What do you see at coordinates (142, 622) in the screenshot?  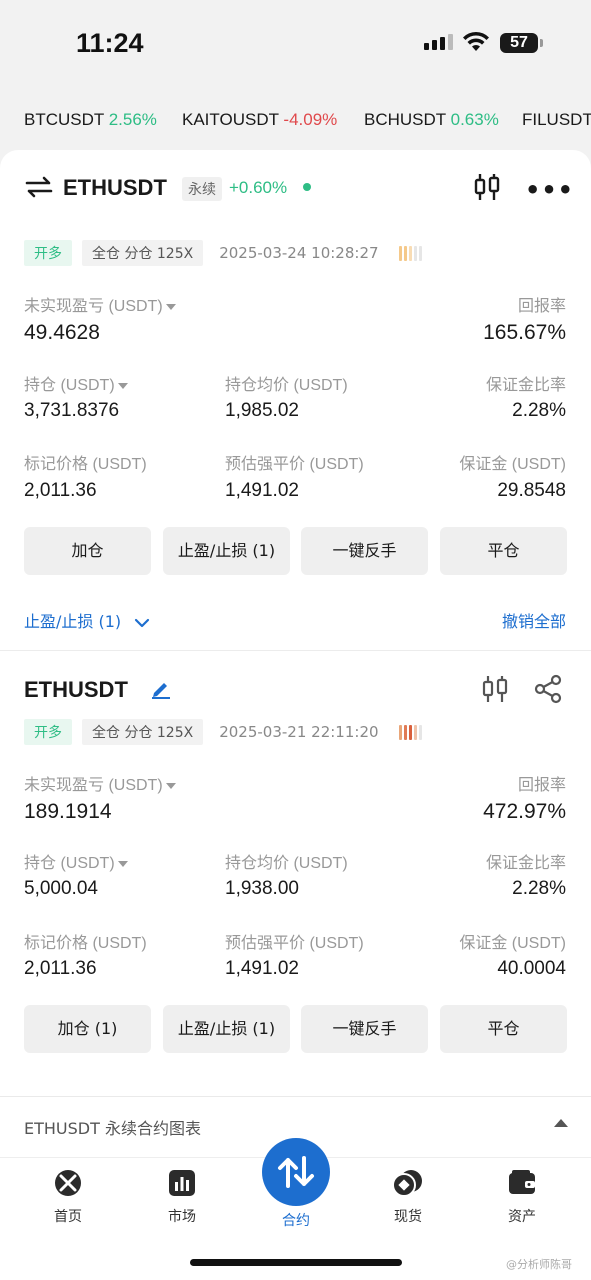 I see `chevron-down-icon` at bounding box center [142, 622].